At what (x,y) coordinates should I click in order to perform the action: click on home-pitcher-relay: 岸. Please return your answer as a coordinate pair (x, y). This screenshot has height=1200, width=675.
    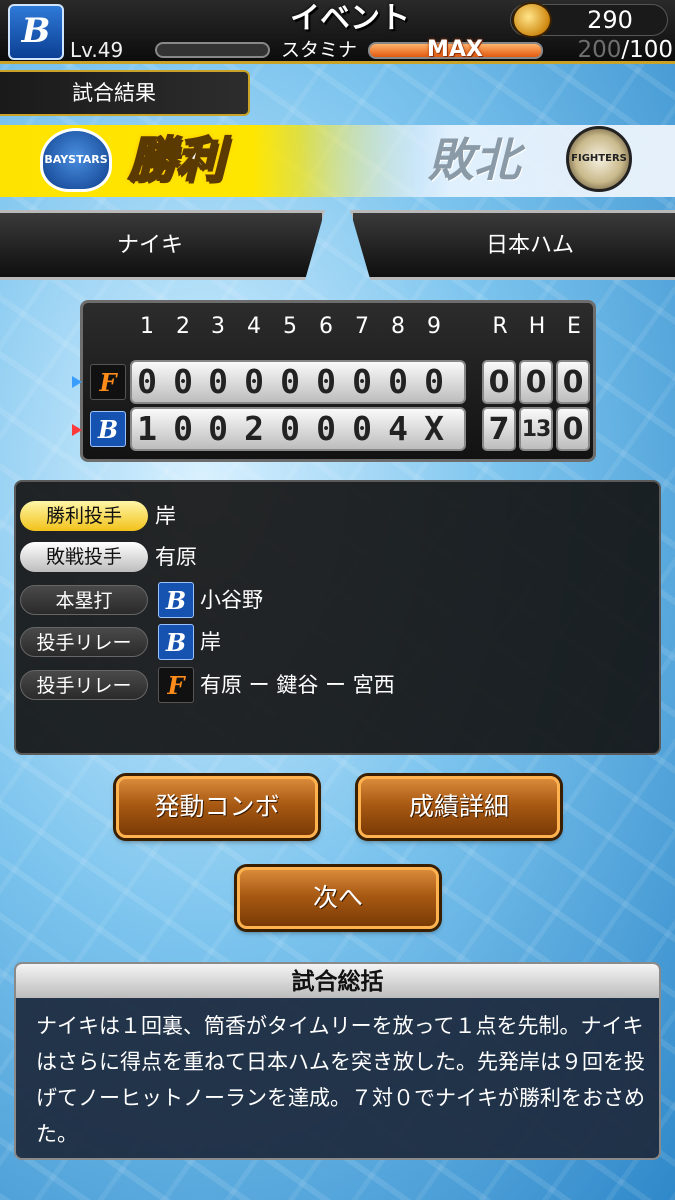
    Looking at the image, I should click on (210, 642).